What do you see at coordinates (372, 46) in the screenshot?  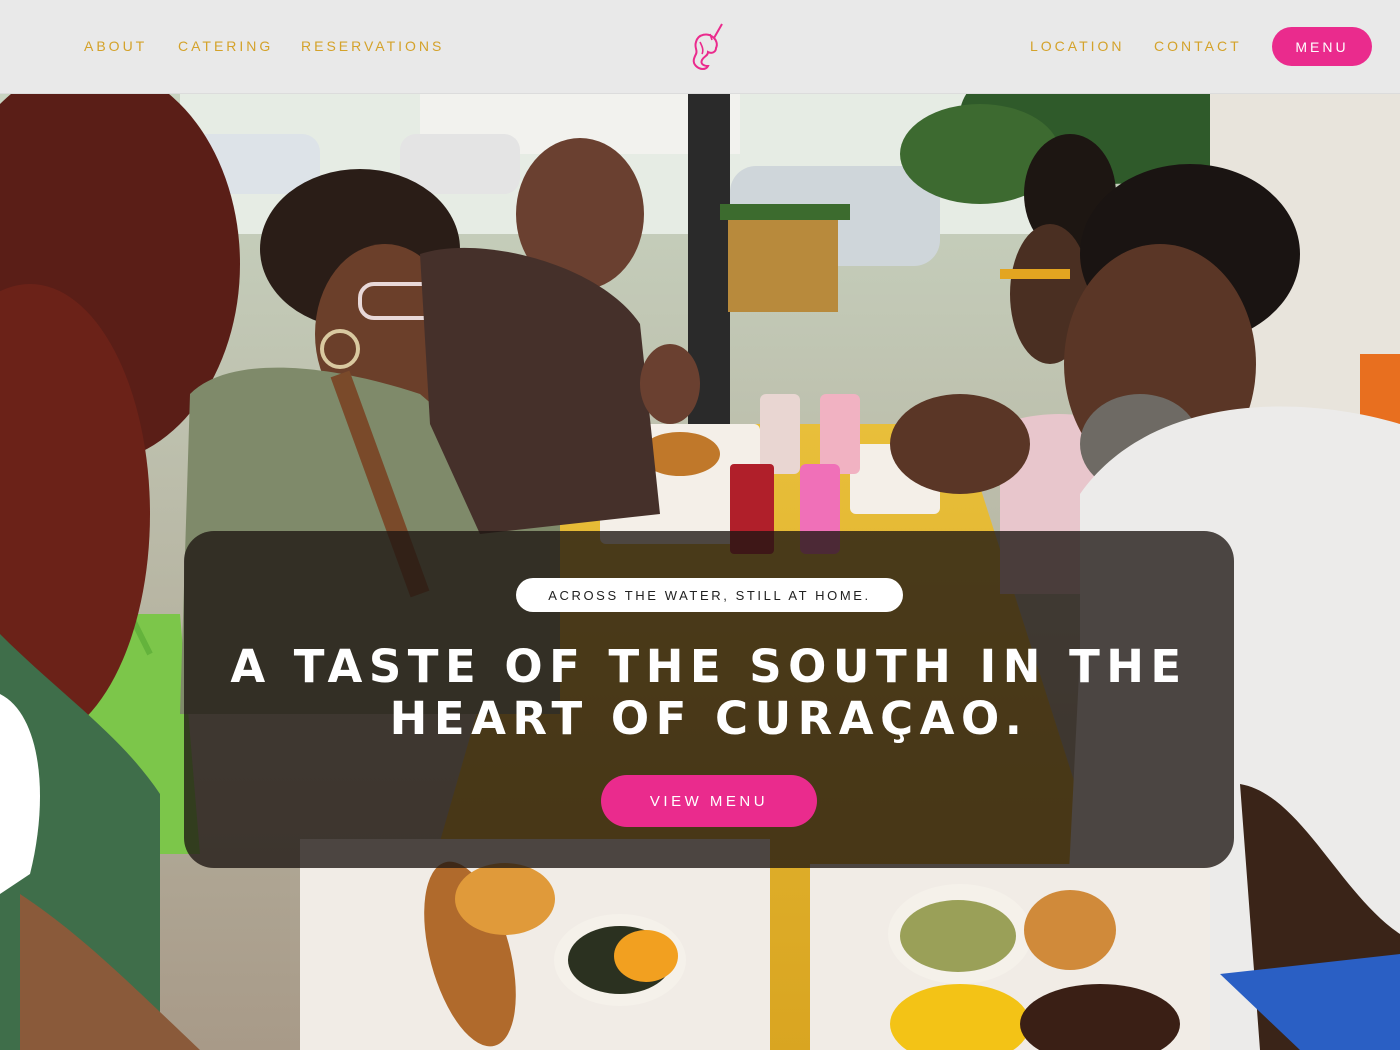 I see `nav-reservations-link: RESERVATIONS` at bounding box center [372, 46].